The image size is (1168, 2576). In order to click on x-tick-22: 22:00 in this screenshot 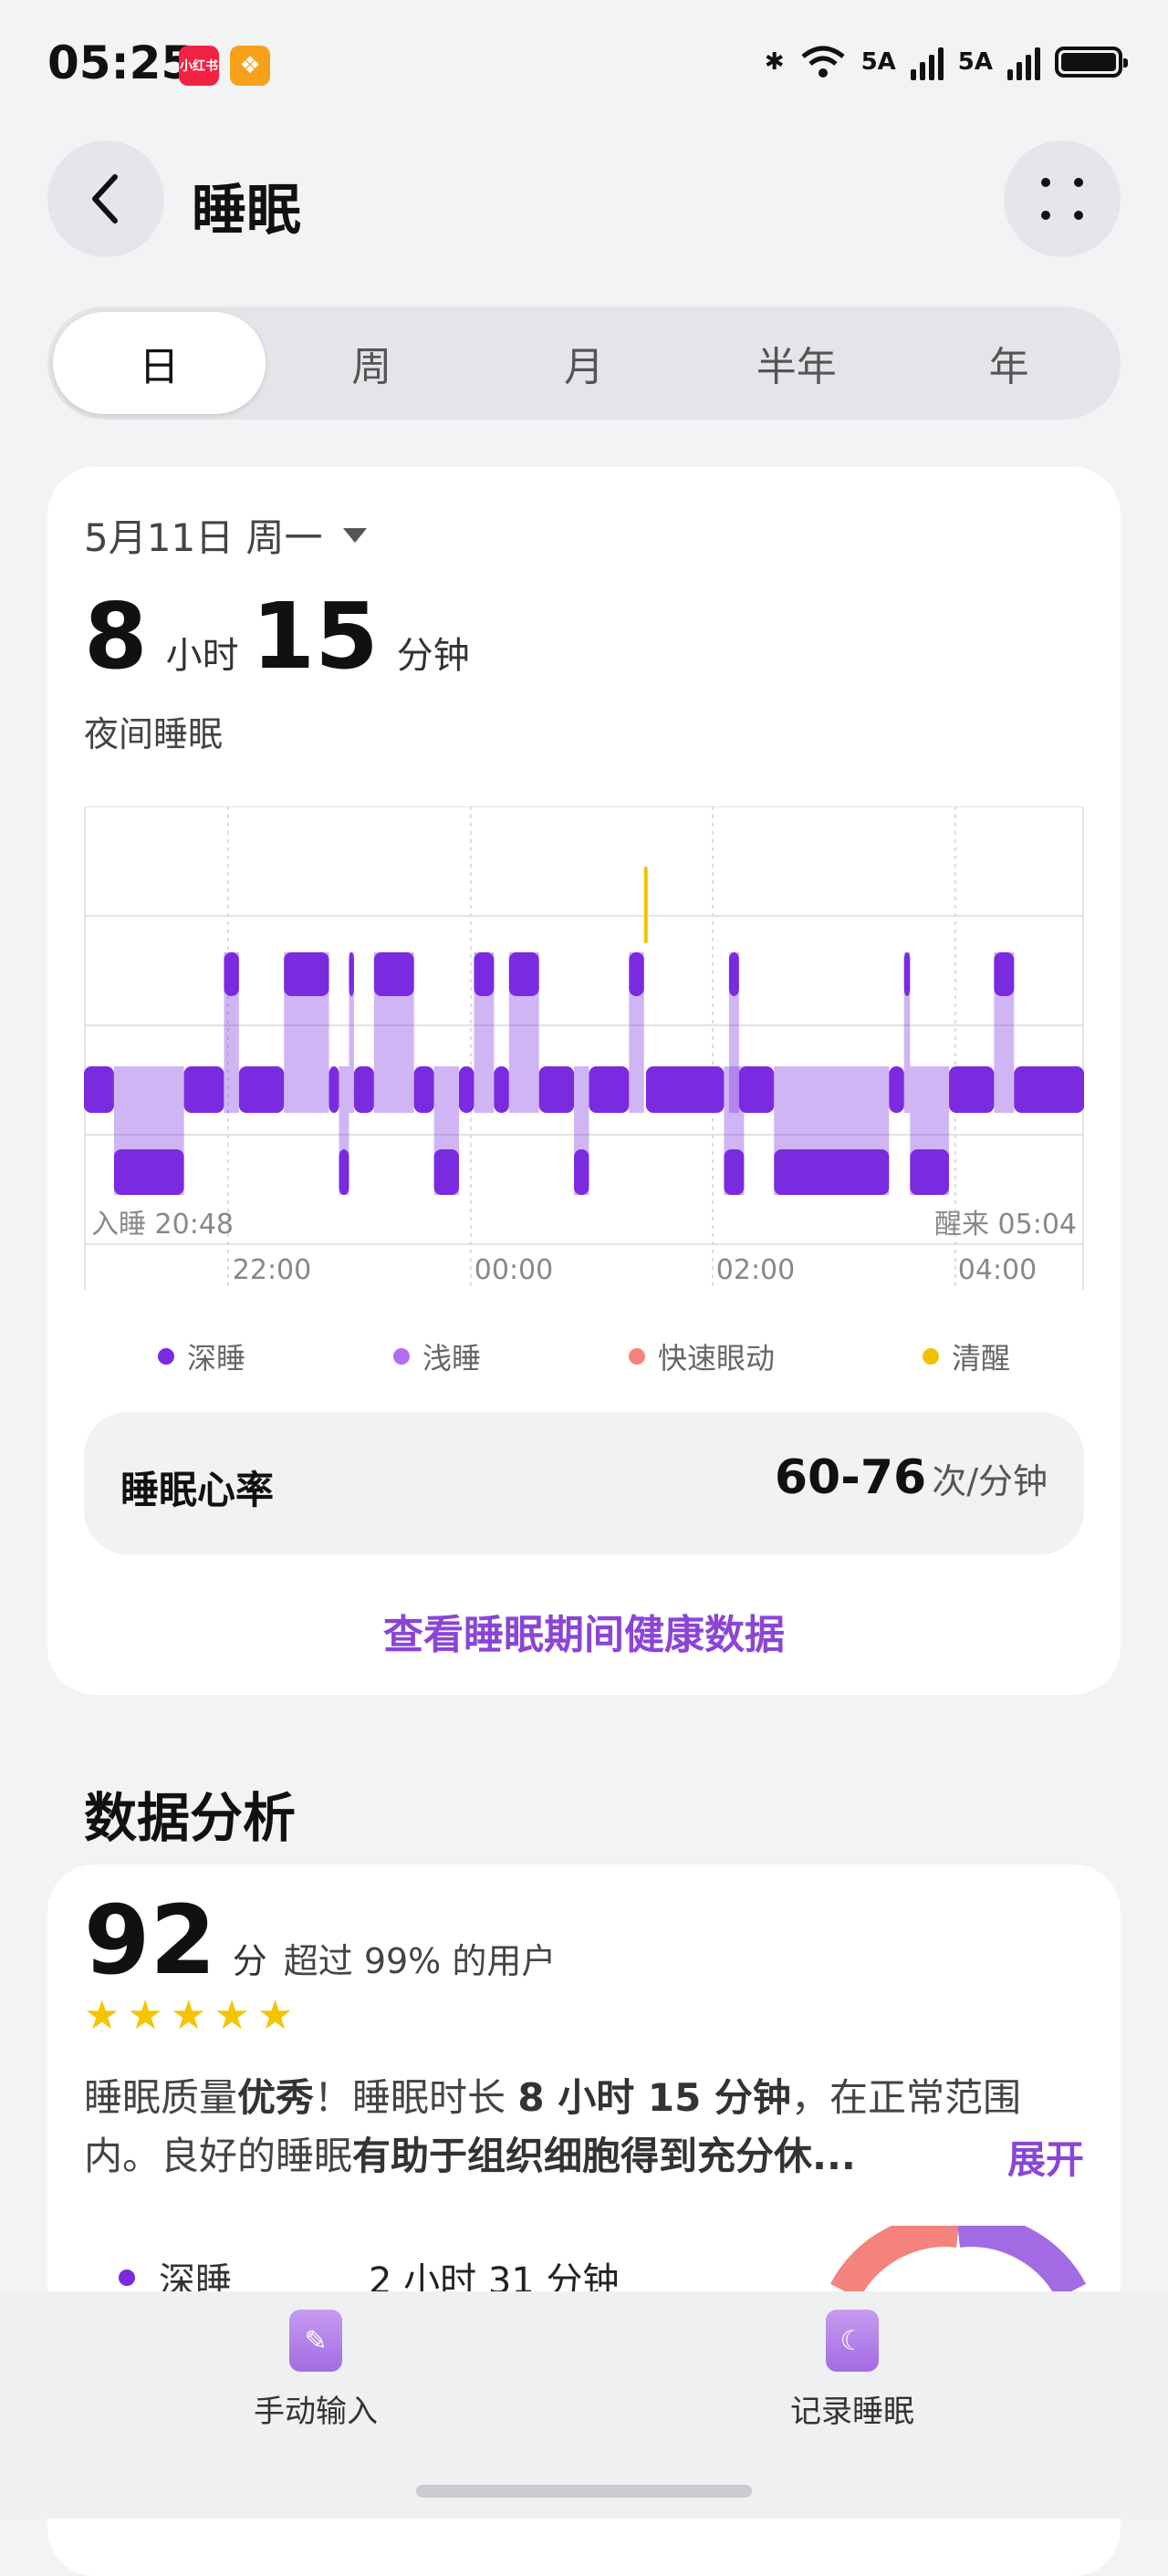, I will do `click(272, 1270)`.